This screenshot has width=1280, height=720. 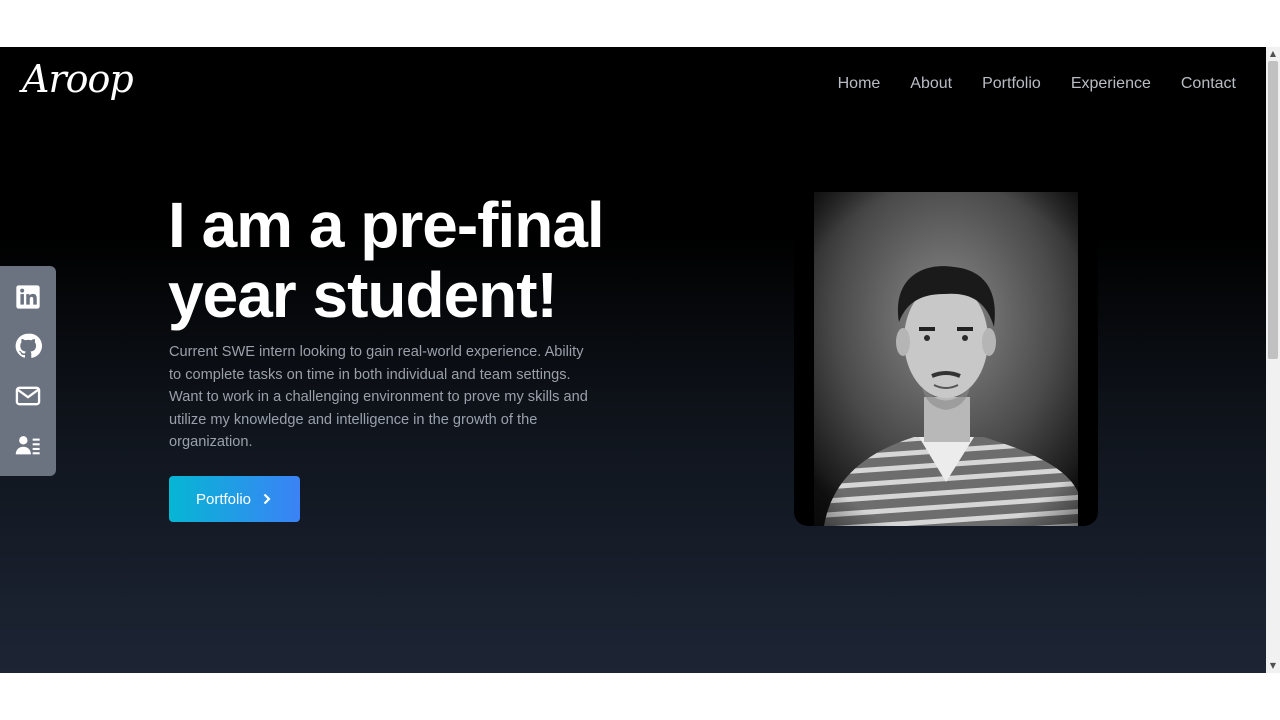 I want to click on navbar: Home About Portfolio Experience Contact, so click(x=1037, y=84).